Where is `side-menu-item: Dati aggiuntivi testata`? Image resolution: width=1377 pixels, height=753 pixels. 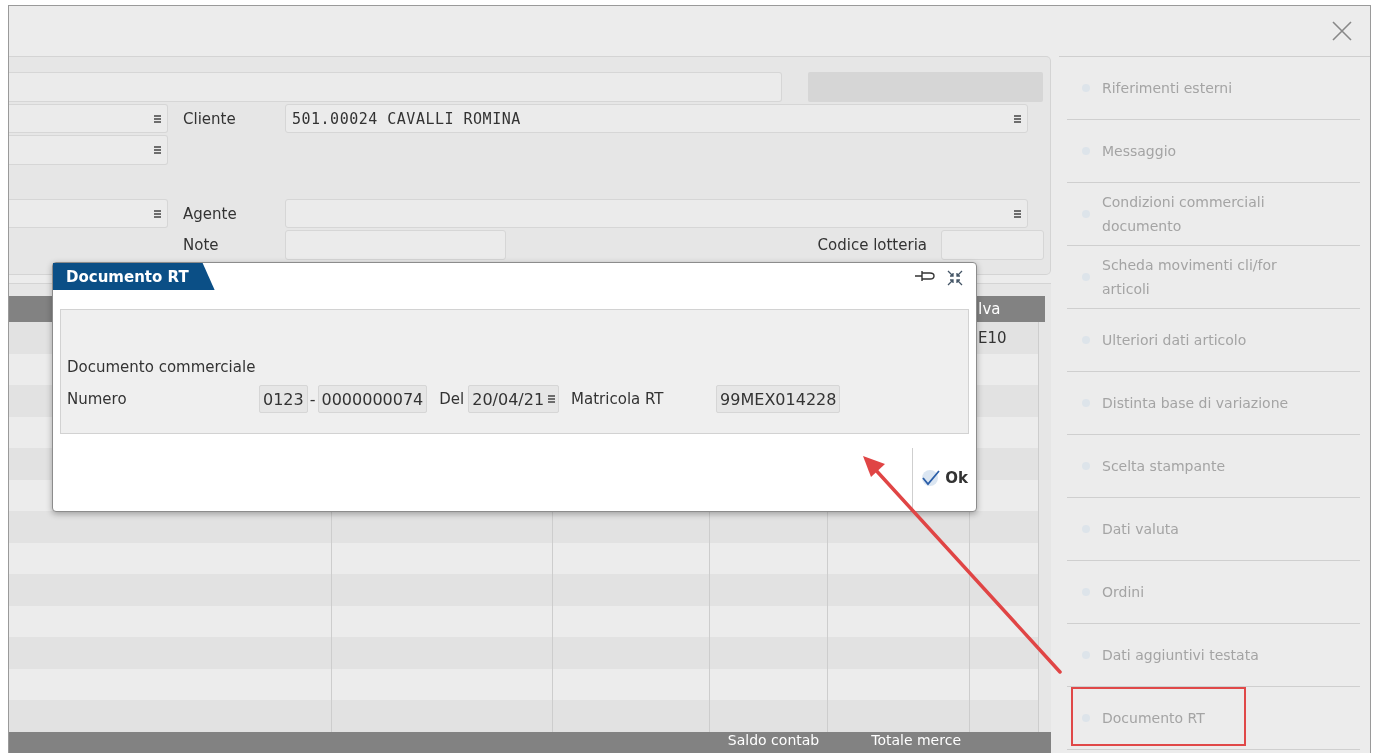 side-menu-item: Dati aggiuntivi testata is located at coordinates (1213, 655).